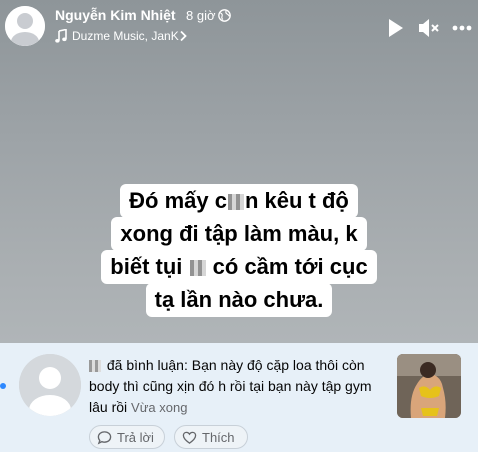  Describe the element at coordinates (462, 28) in the screenshot. I see `more-icon` at that location.